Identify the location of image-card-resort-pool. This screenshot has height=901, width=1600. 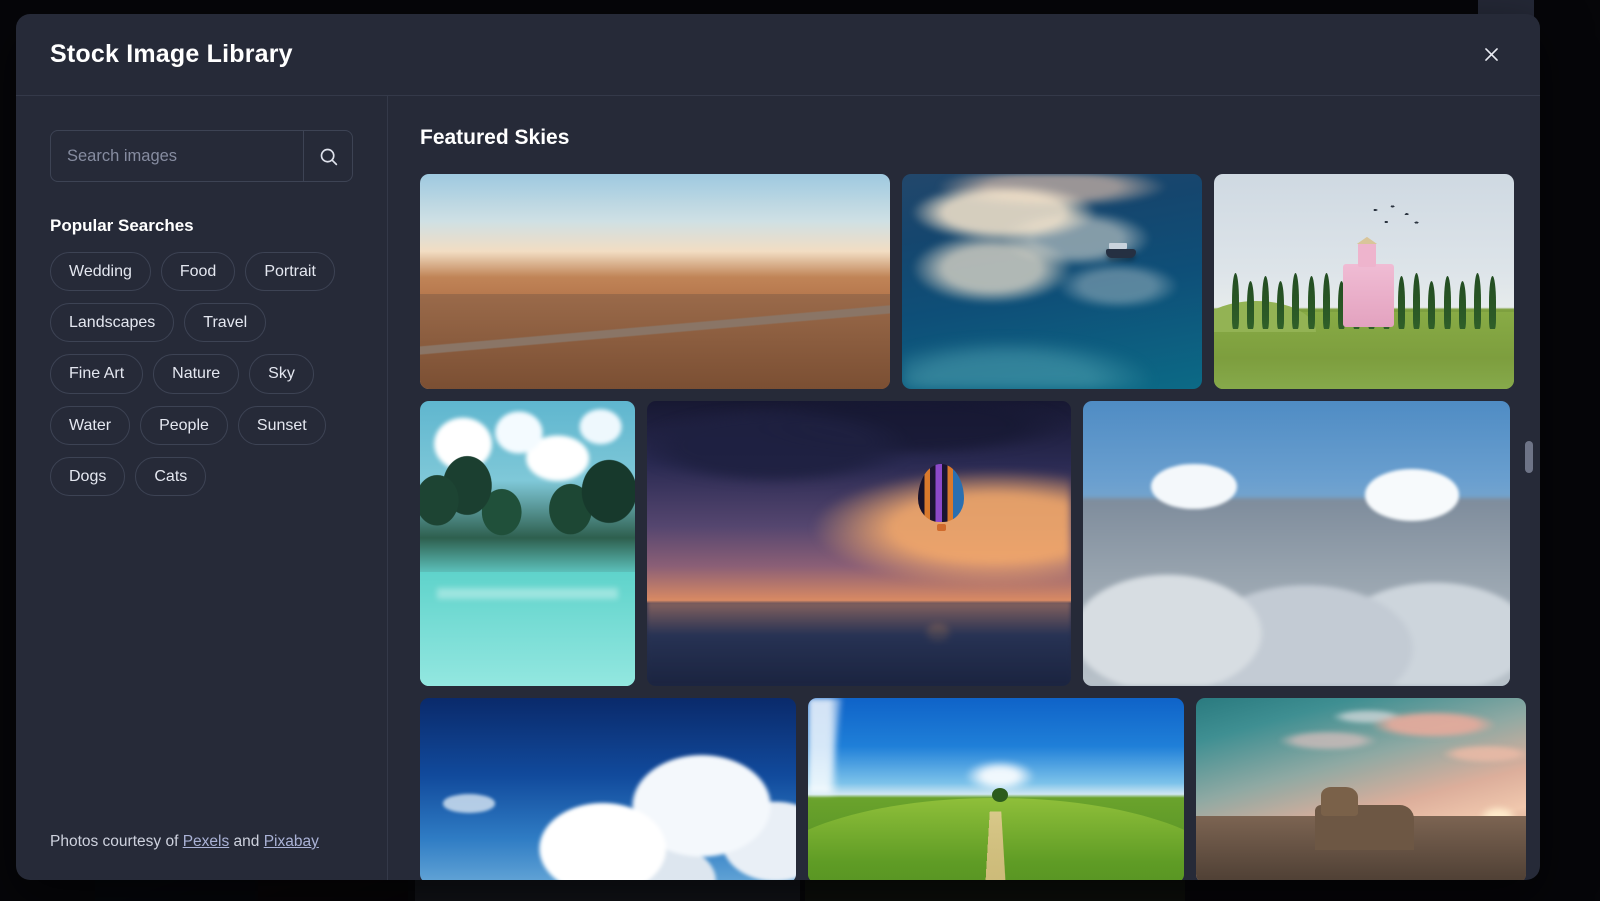
(527, 543).